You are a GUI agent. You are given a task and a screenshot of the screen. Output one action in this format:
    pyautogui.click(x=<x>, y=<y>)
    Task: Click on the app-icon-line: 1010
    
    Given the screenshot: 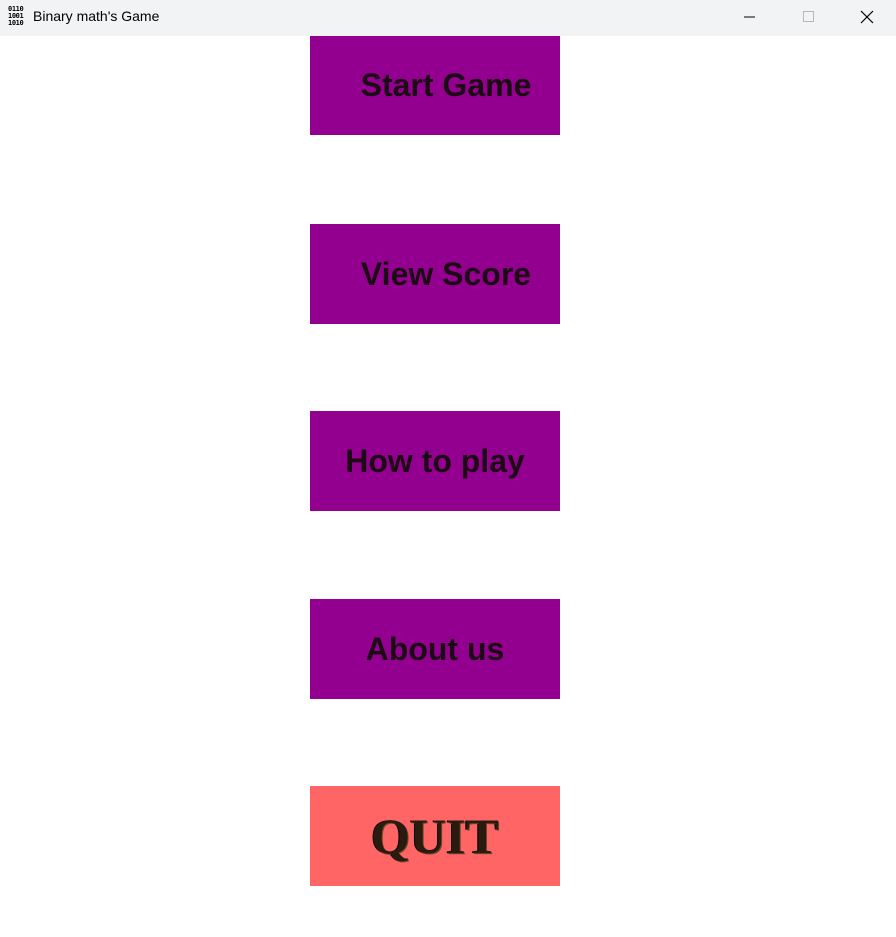 What is the action you would take?
    pyautogui.click(x=16, y=23)
    